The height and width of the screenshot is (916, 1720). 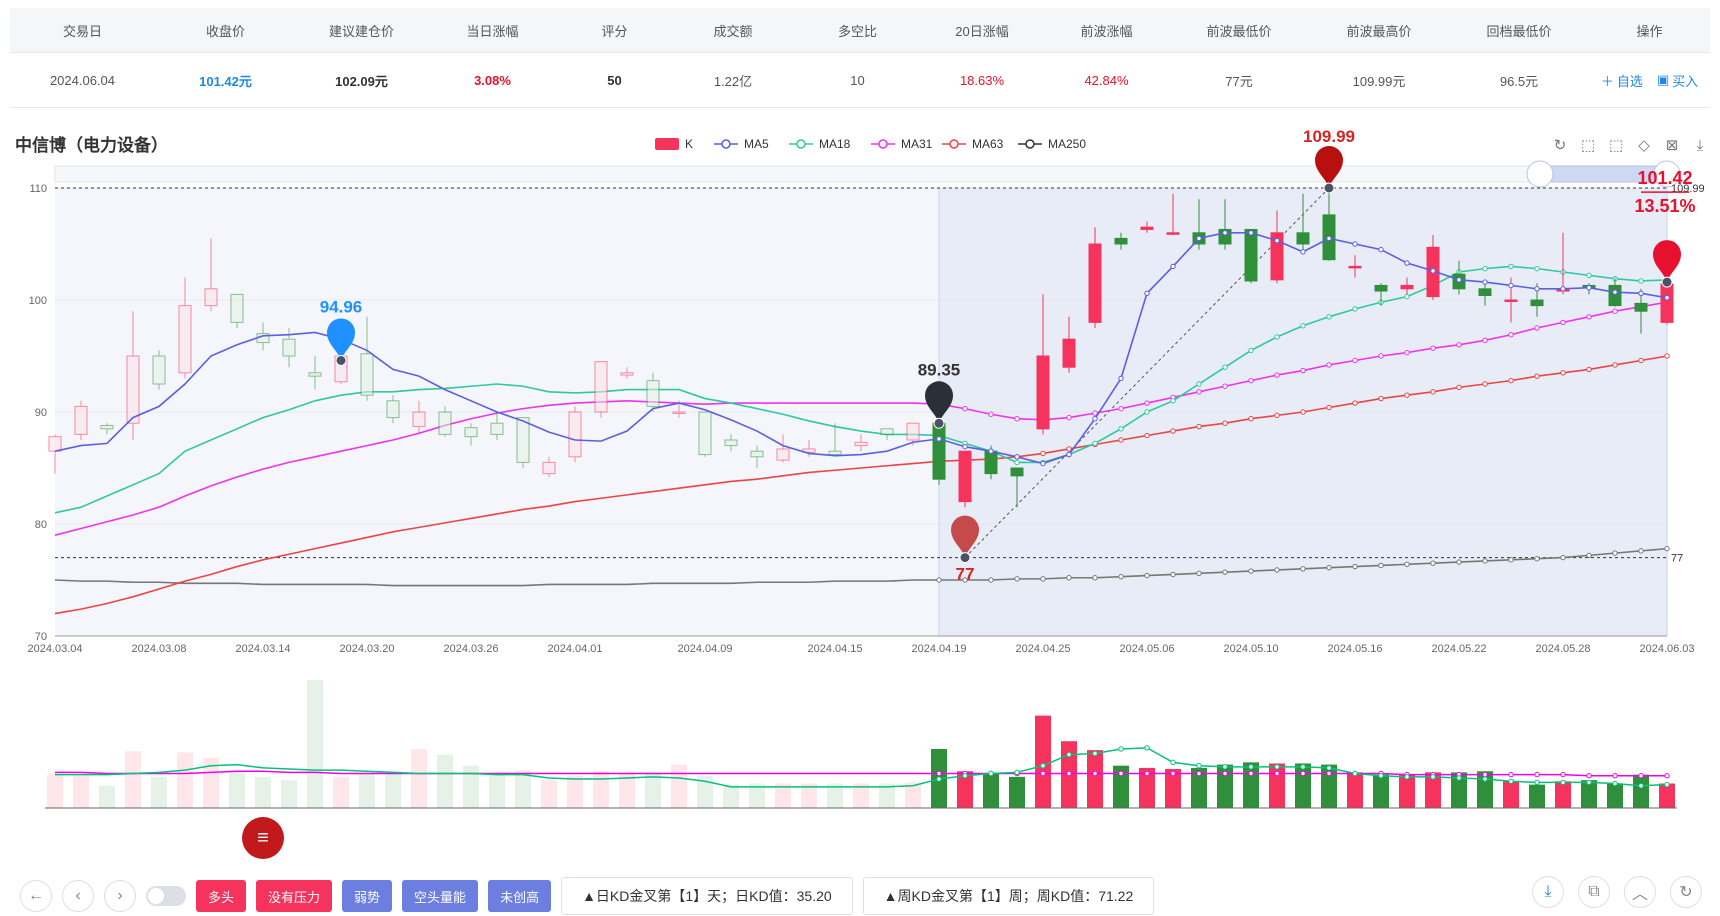 I want to click on legend-ma5: MA5, so click(x=741, y=144).